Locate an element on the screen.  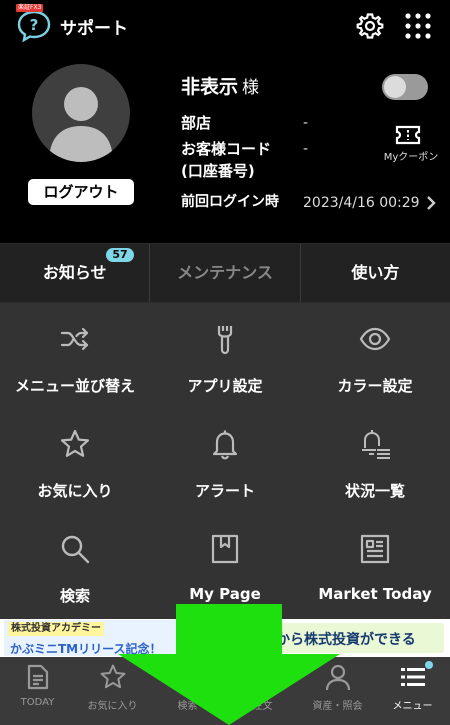
customer-code-value: - is located at coordinates (306, 149).